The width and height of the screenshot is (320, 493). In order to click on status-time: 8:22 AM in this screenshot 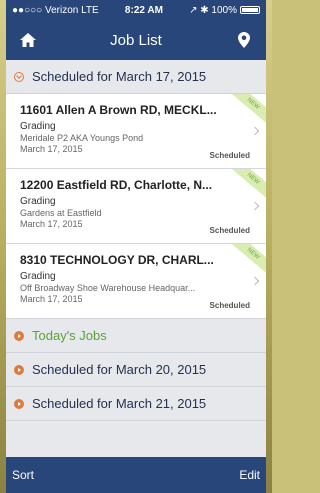, I will do `click(143, 10)`.